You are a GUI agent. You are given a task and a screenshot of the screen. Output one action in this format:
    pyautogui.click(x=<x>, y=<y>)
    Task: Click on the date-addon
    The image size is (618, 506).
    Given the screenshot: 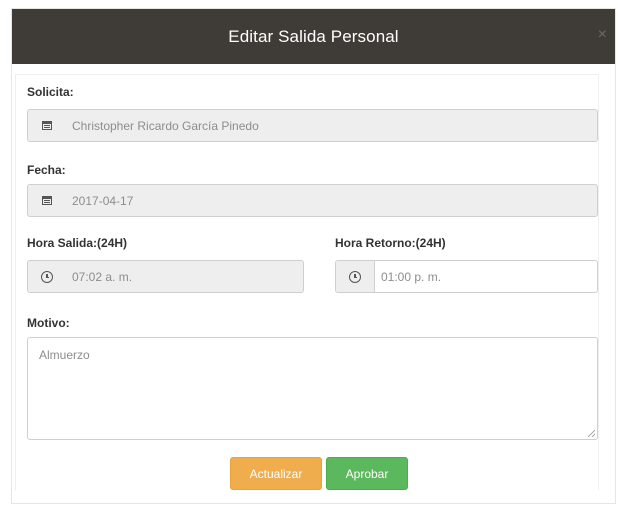 What is the action you would take?
    pyautogui.click(x=47, y=200)
    